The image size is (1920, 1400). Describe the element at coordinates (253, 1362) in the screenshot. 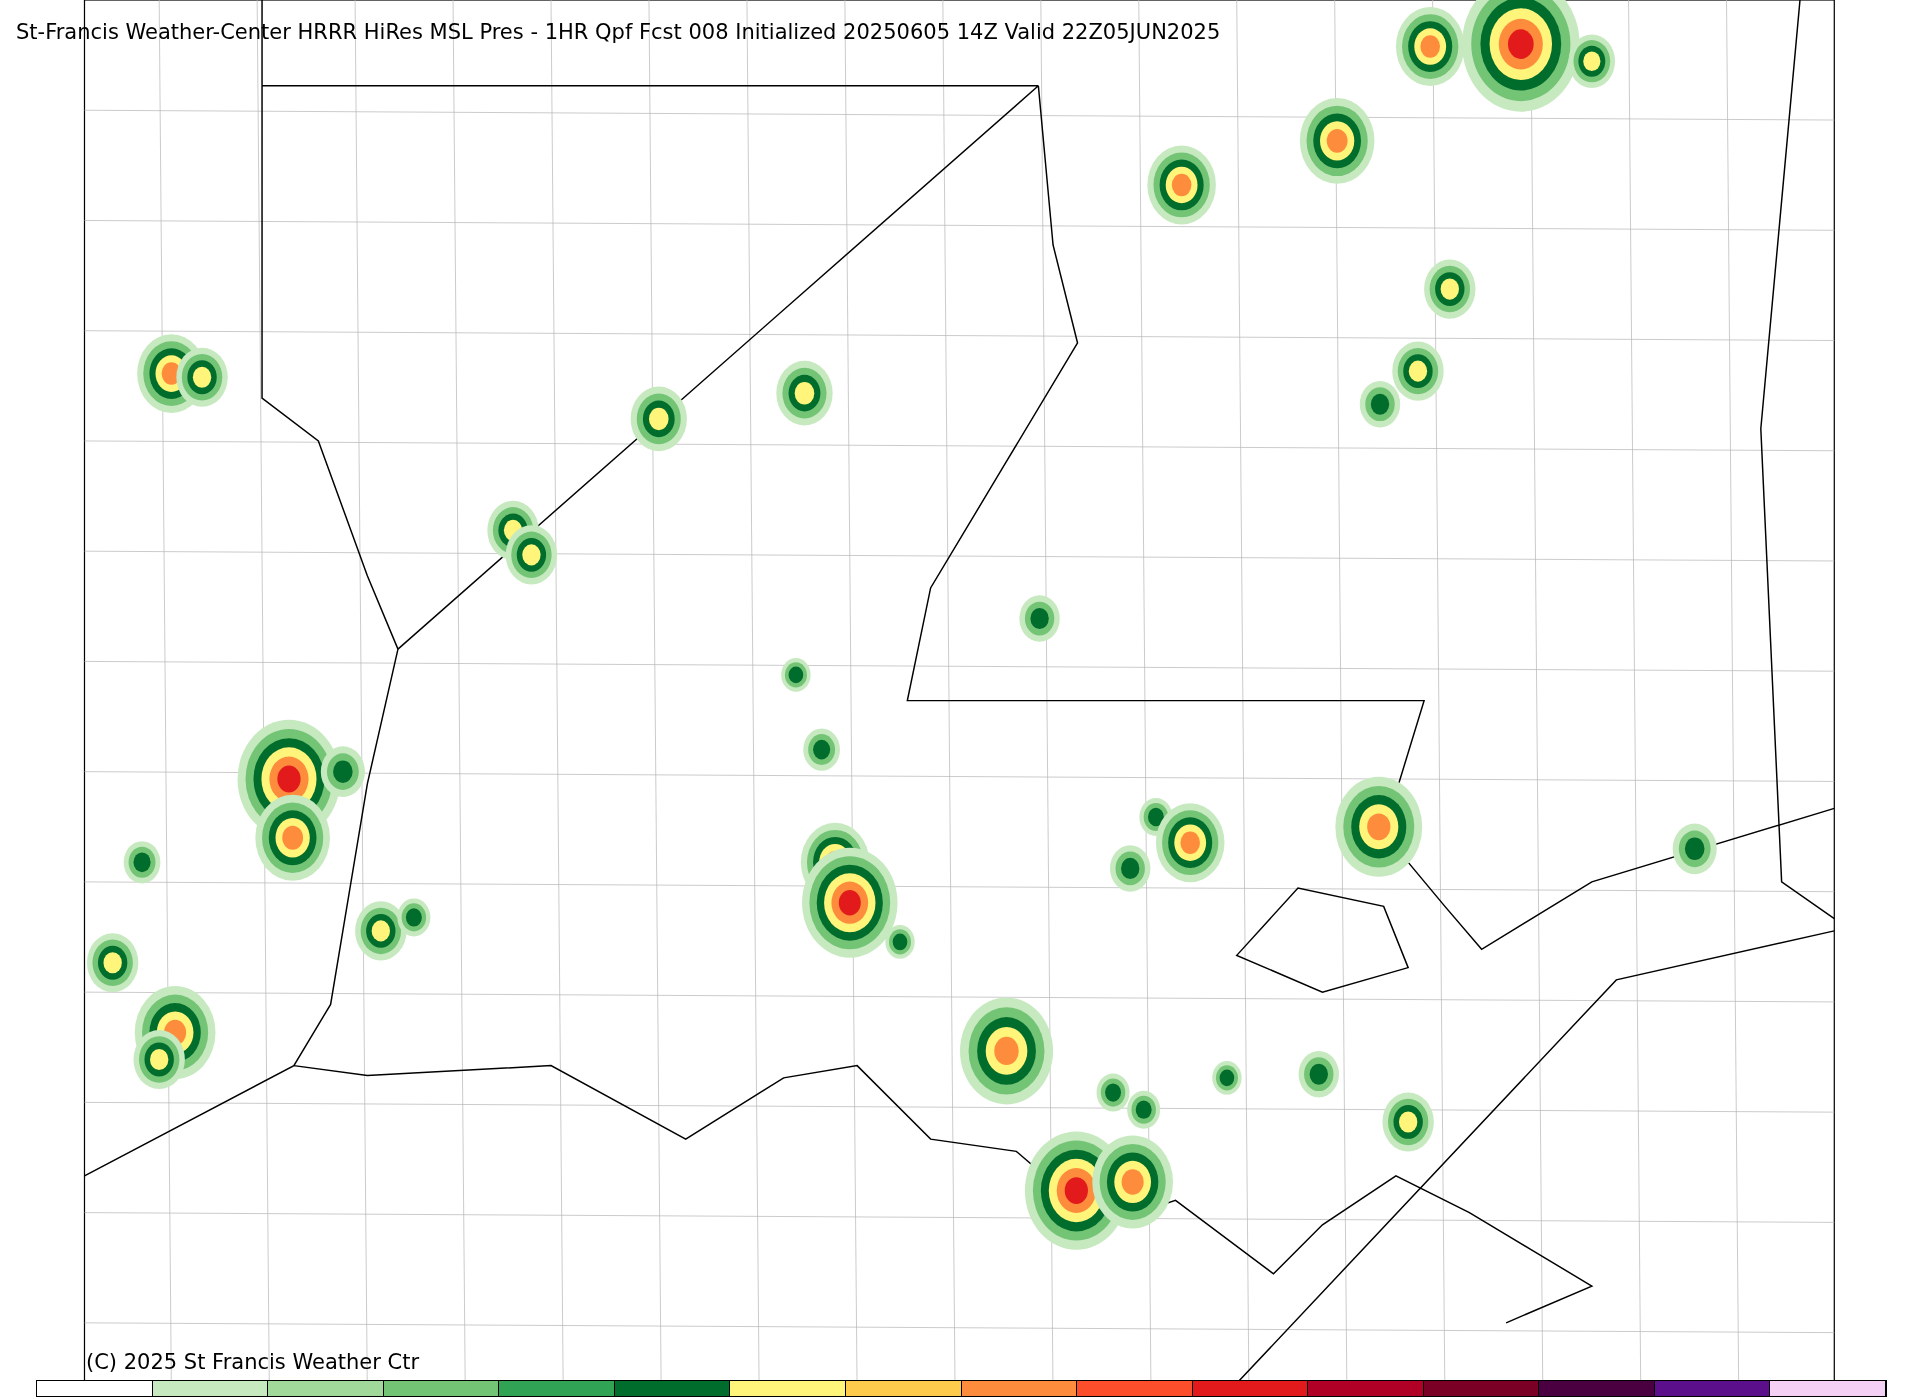

I see `copyright-text: (C) 2025 St Francis Weather Ctr` at that location.